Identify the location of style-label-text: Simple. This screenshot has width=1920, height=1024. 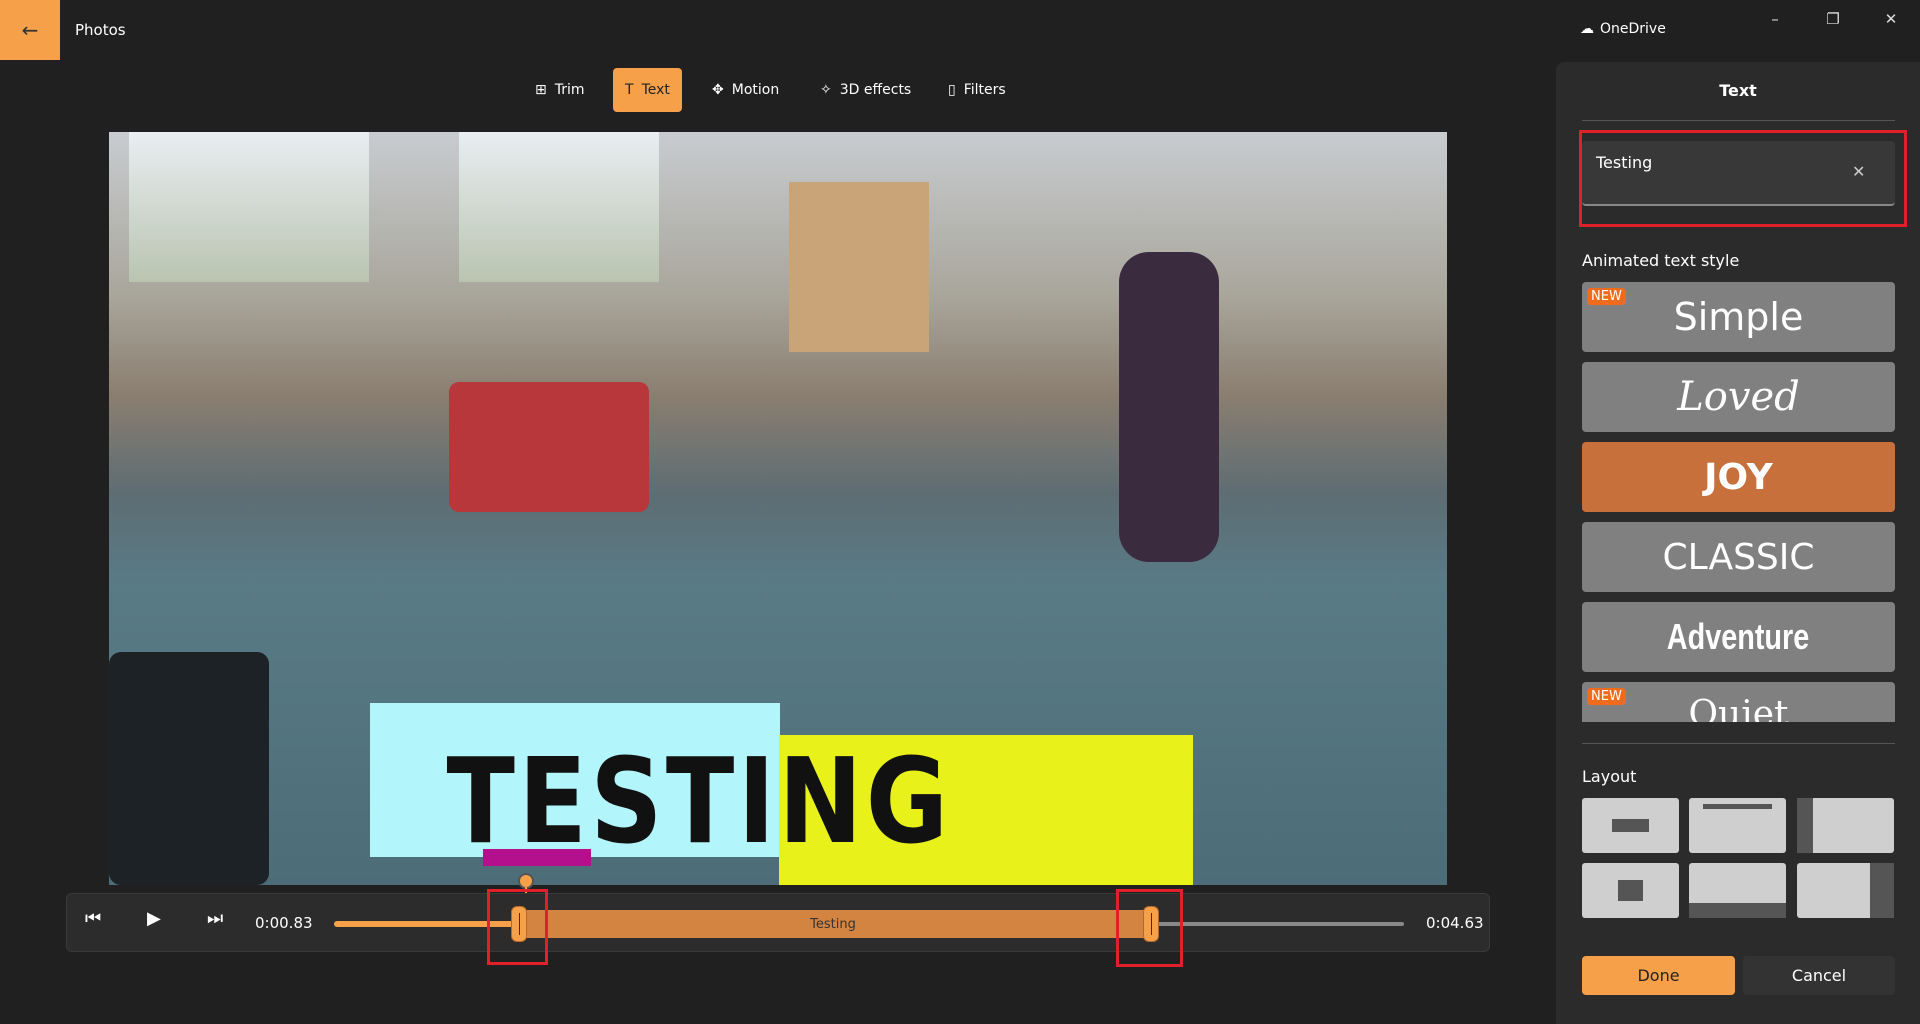
(1738, 317).